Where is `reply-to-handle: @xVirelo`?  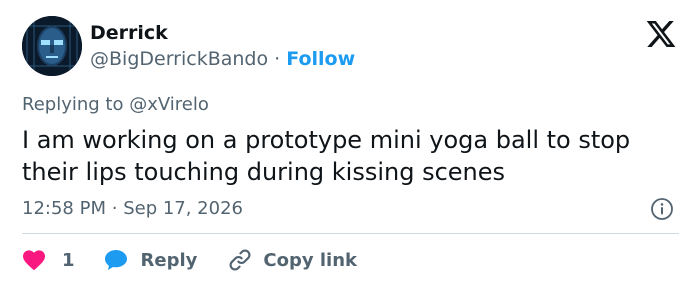
reply-to-handle: @xVirelo is located at coordinates (169, 104).